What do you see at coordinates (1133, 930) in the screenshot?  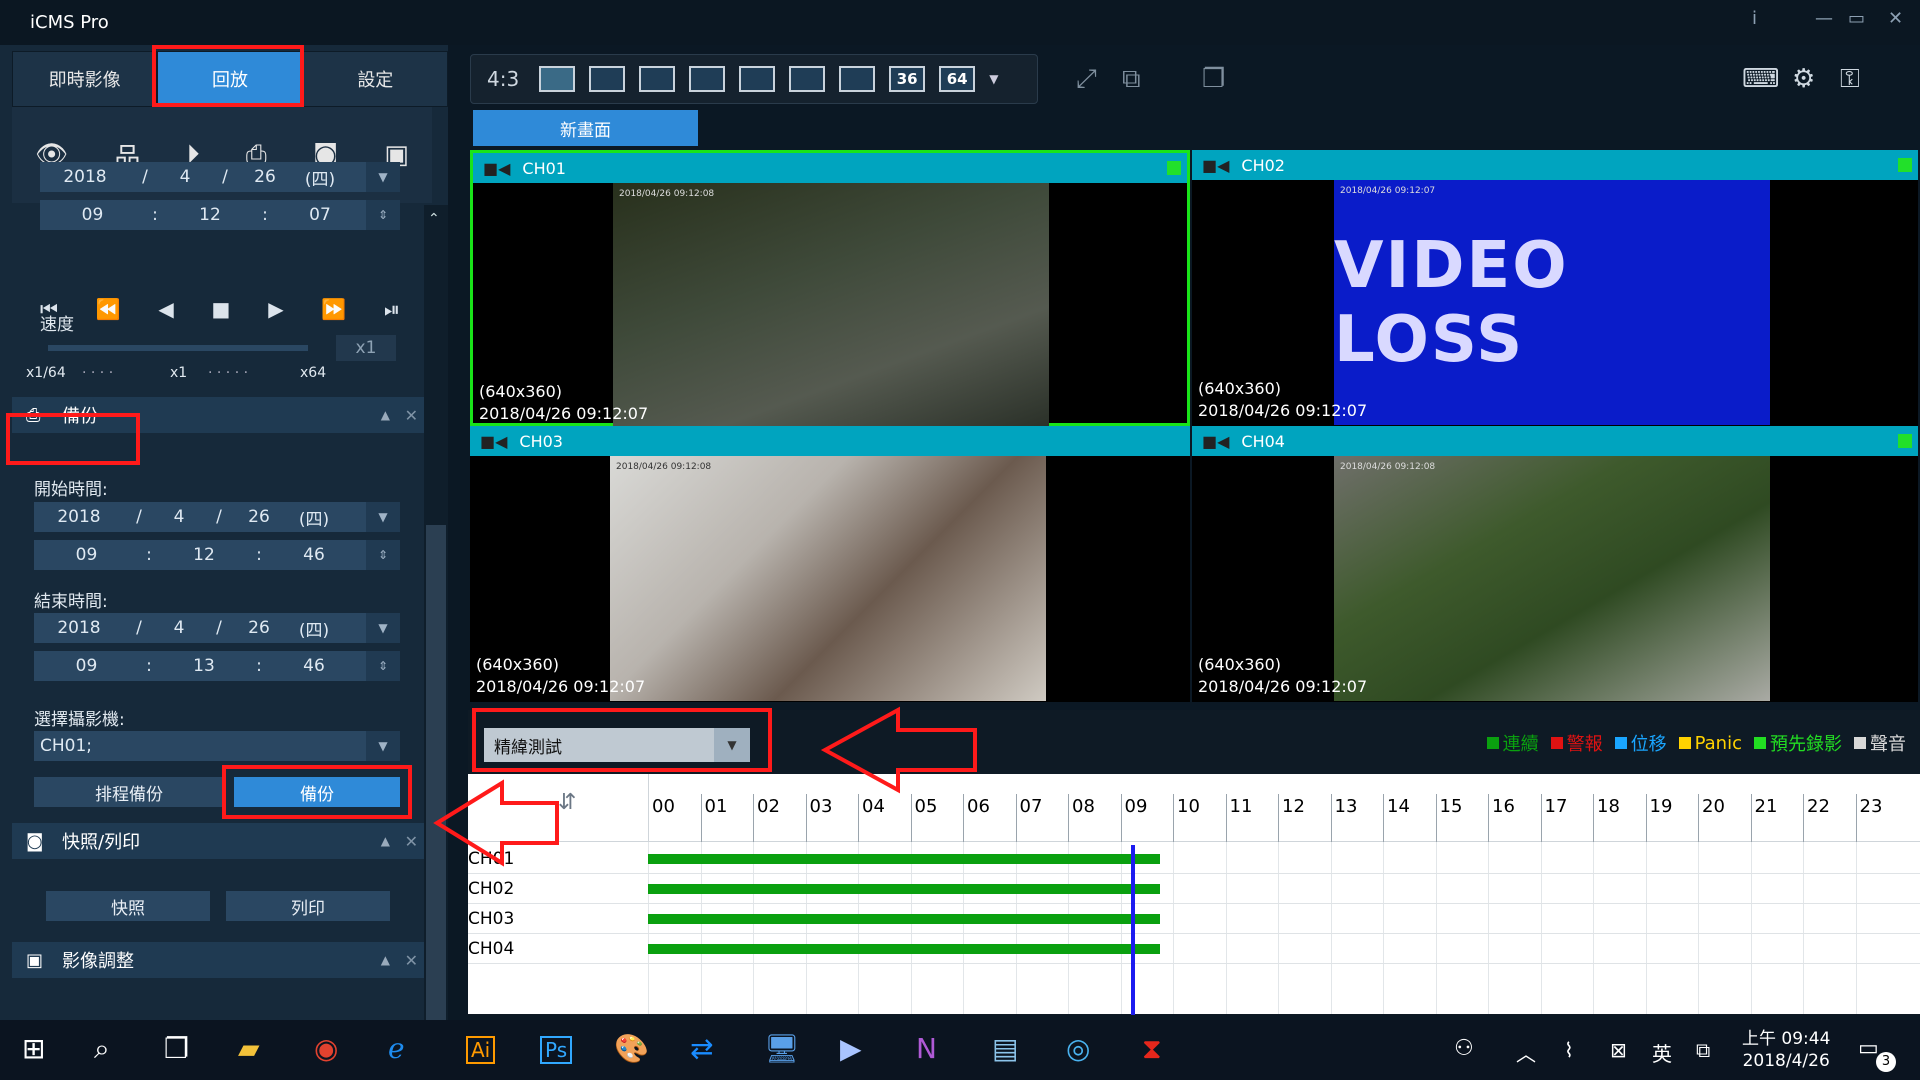 I see `timeline-cursor` at bounding box center [1133, 930].